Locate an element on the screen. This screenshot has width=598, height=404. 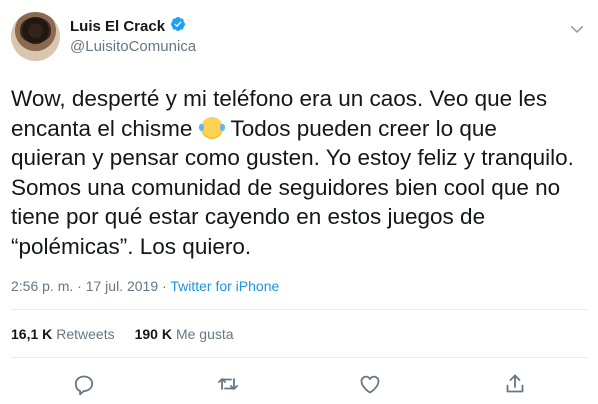
user-handle: @LuisitoComunica is located at coordinates (133, 47).